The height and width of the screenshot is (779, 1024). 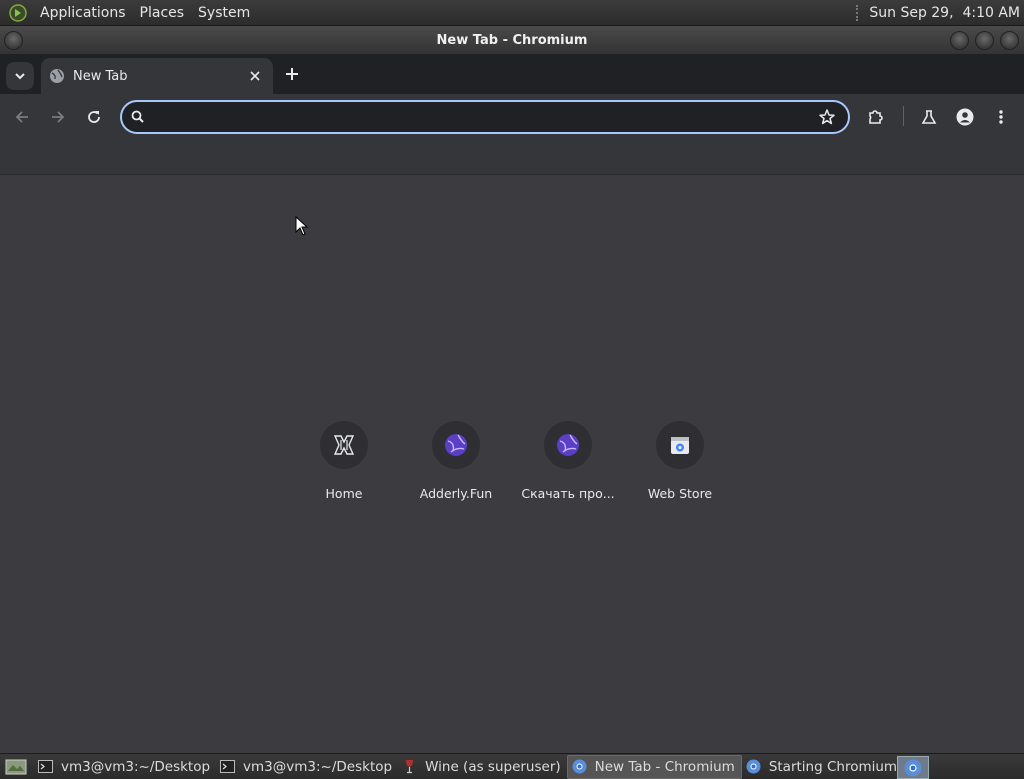 I want to click on shortcut-label: Home, so click(x=344, y=493).